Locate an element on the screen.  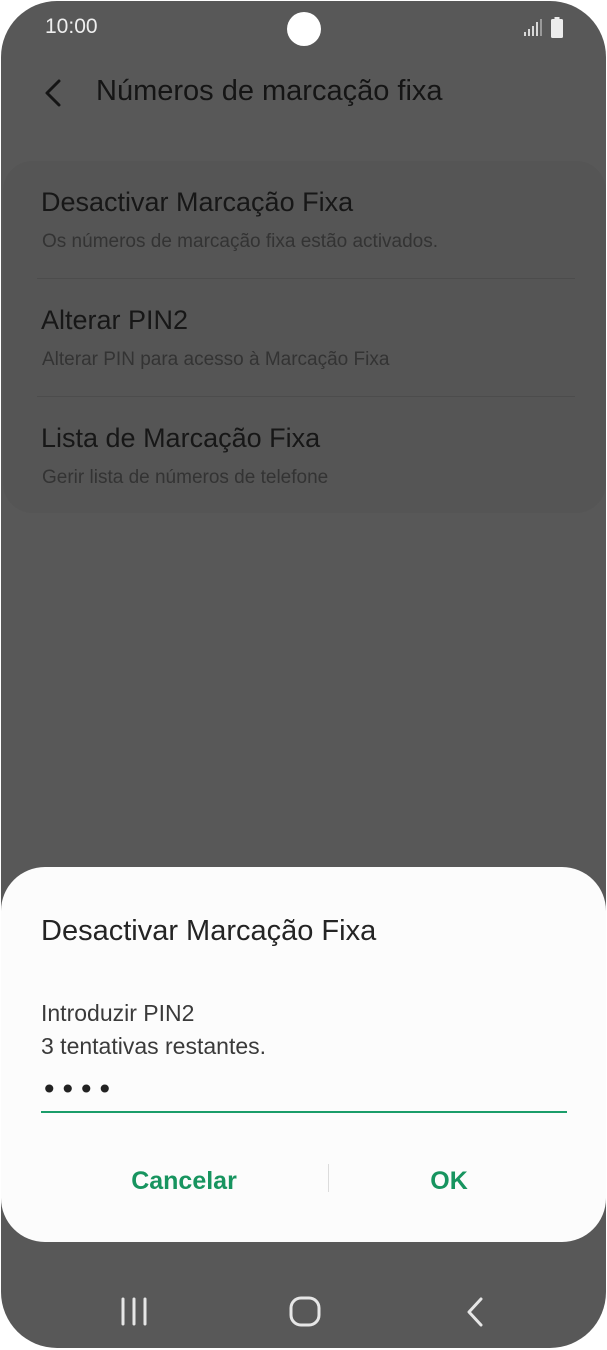
pin2-input is located at coordinates (304, 1090).